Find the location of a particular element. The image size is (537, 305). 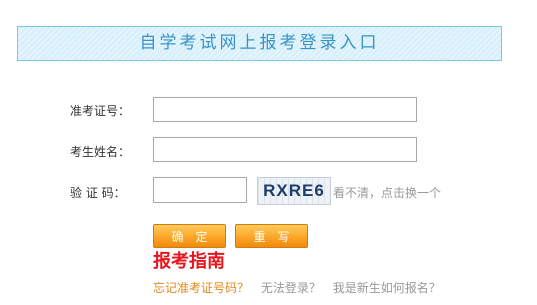

cannot-login-link: 无法登录？ is located at coordinates (291, 288).